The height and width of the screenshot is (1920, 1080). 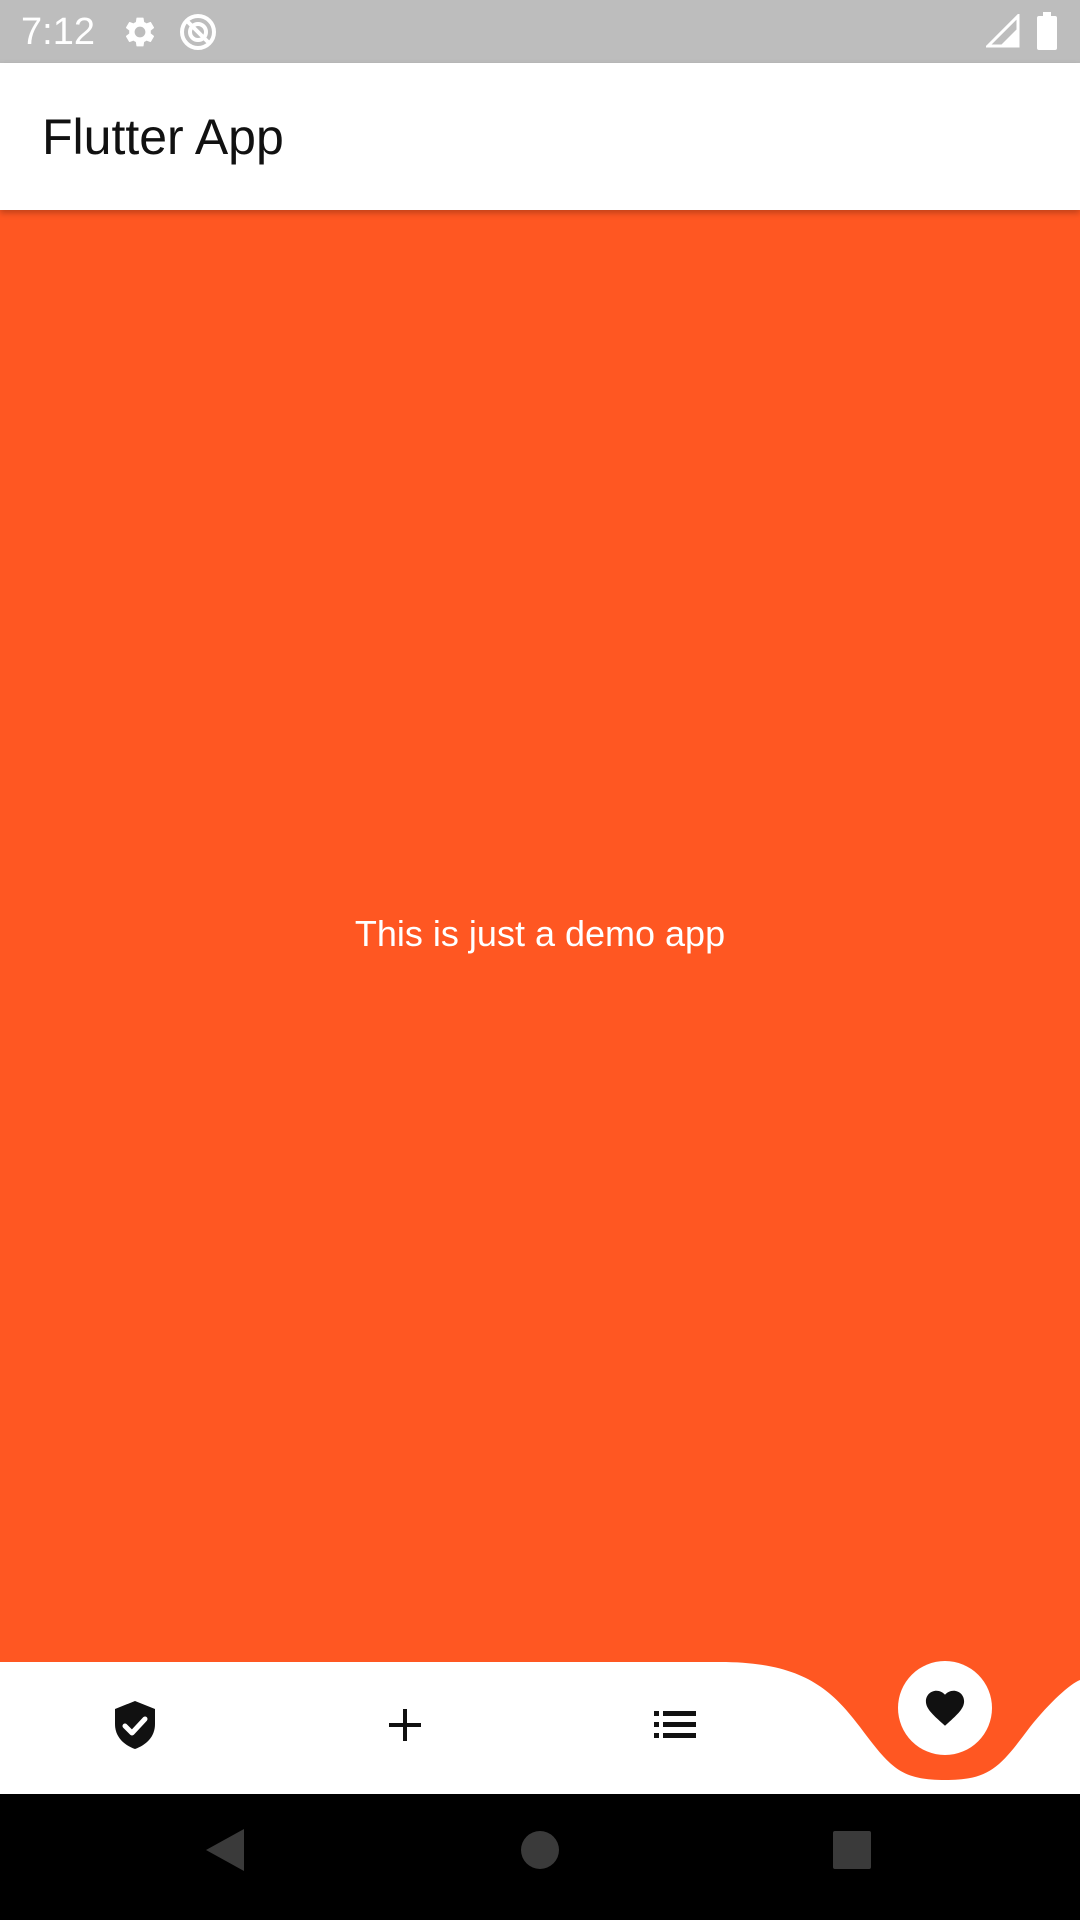 What do you see at coordinates (163, 137) in the screenshot?
I see `page-title: Flutter App` at bounding box center [163, 137].